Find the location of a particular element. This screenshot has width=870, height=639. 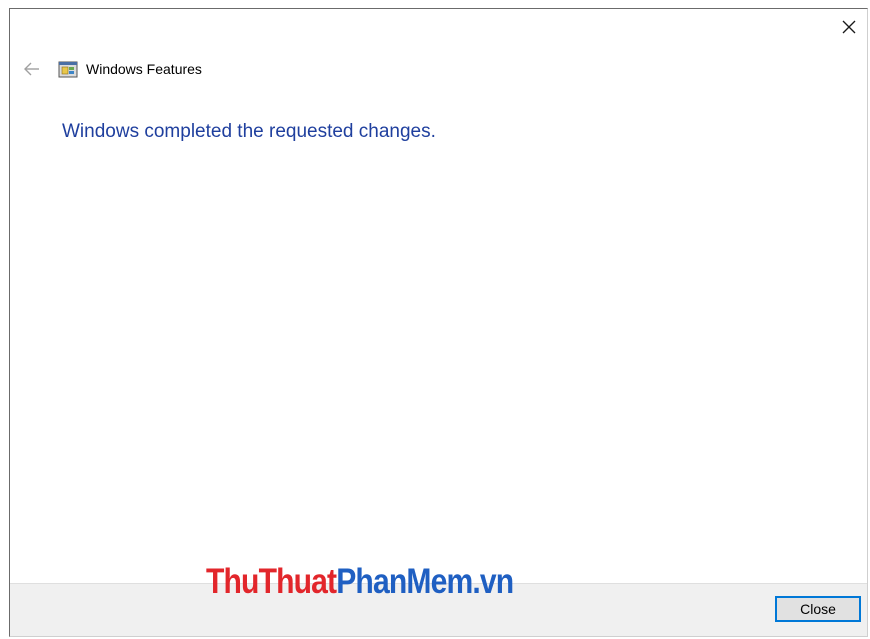

close-x-icon is located at coordinates (849, 27).